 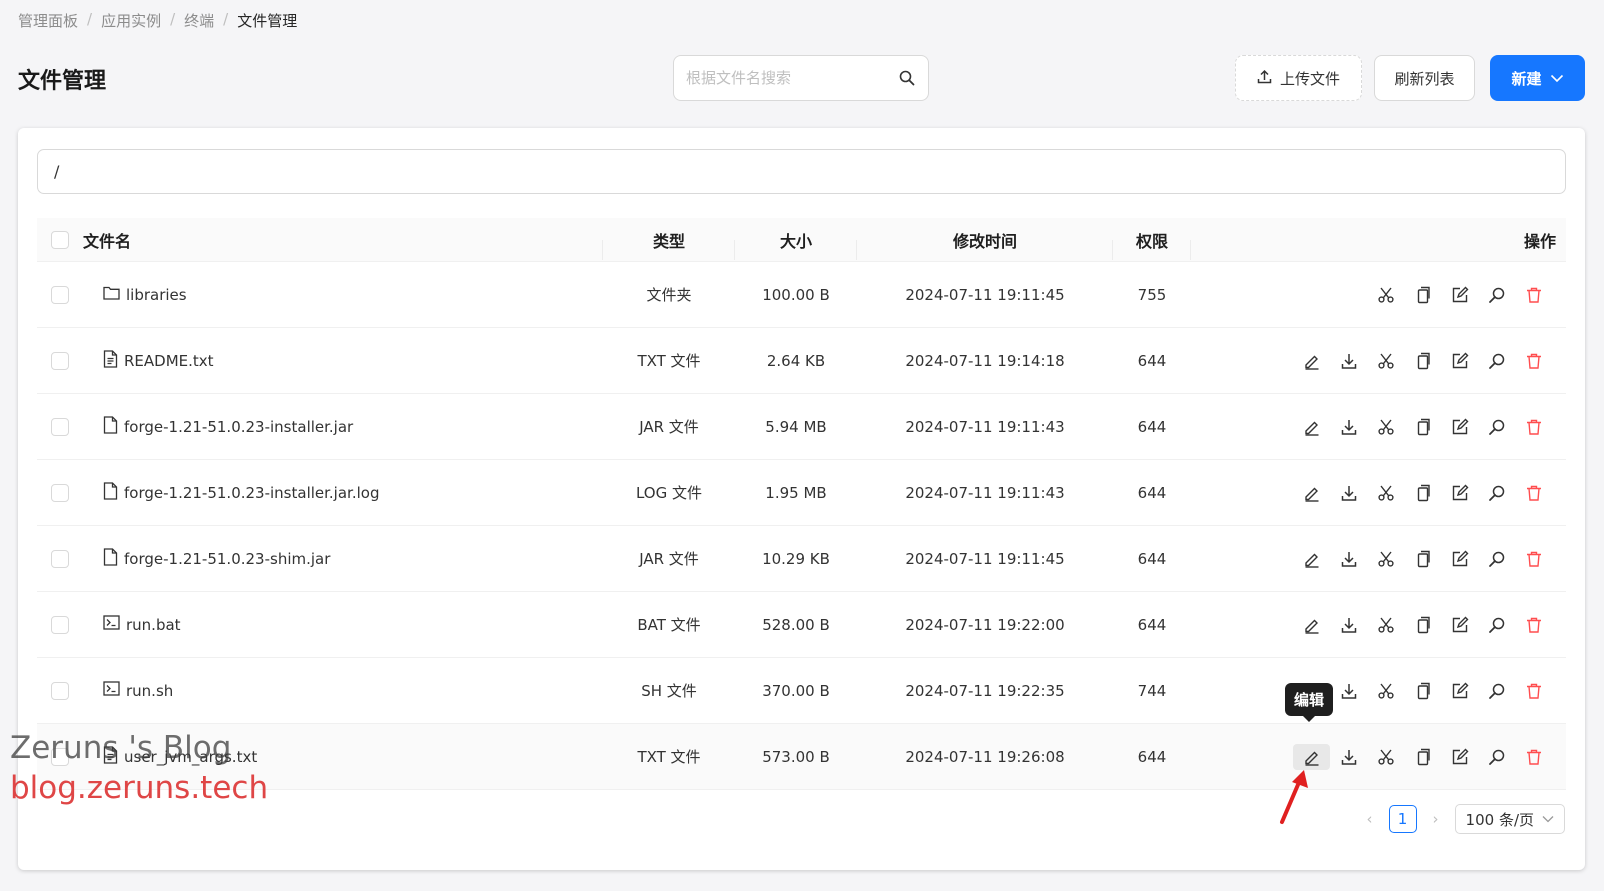 I want to click on path-input: /, so click(x=801, y=171).